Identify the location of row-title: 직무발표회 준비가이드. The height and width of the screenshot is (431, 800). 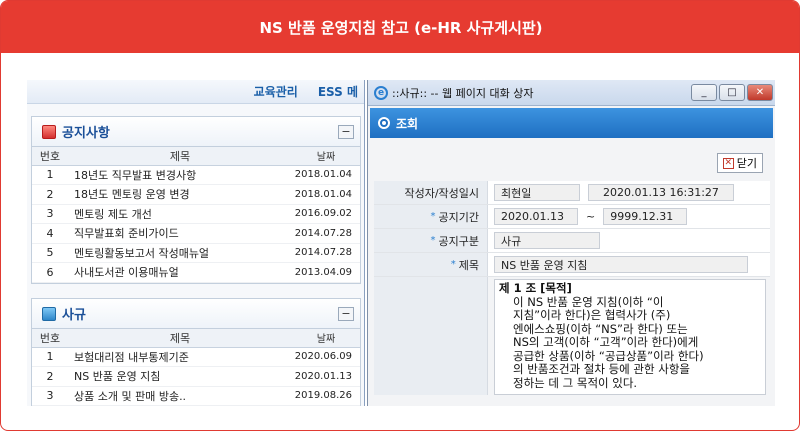
(180, 233).